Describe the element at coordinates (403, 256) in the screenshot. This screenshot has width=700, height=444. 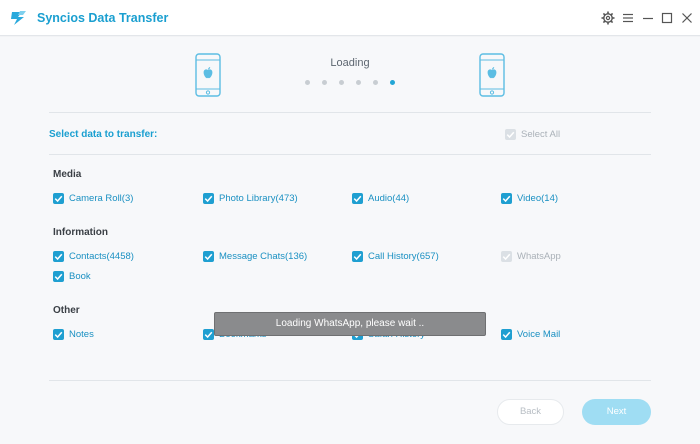
I see `item-label: Call History(657)` at that location.